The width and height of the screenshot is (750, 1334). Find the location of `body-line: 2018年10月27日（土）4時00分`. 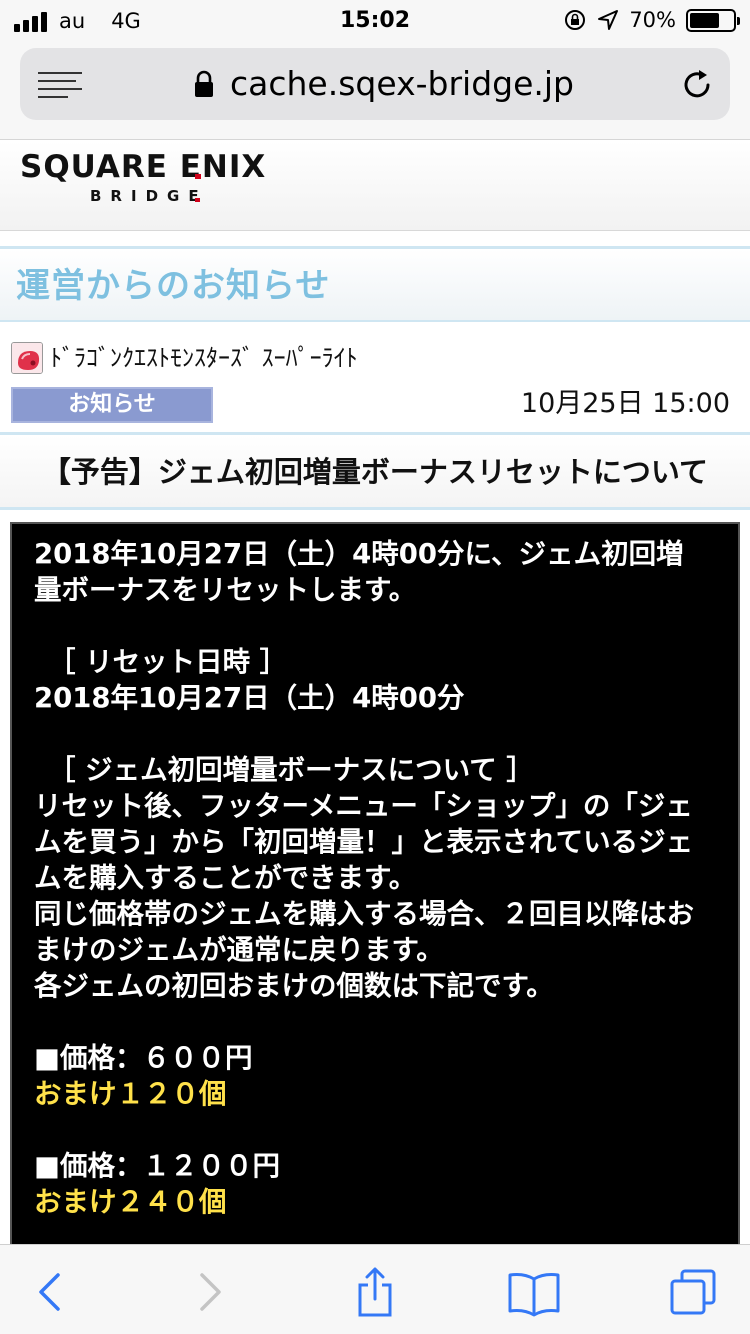

body-line: 2018年10月27日（土）4時00分 is located at coordinates (249, 698).